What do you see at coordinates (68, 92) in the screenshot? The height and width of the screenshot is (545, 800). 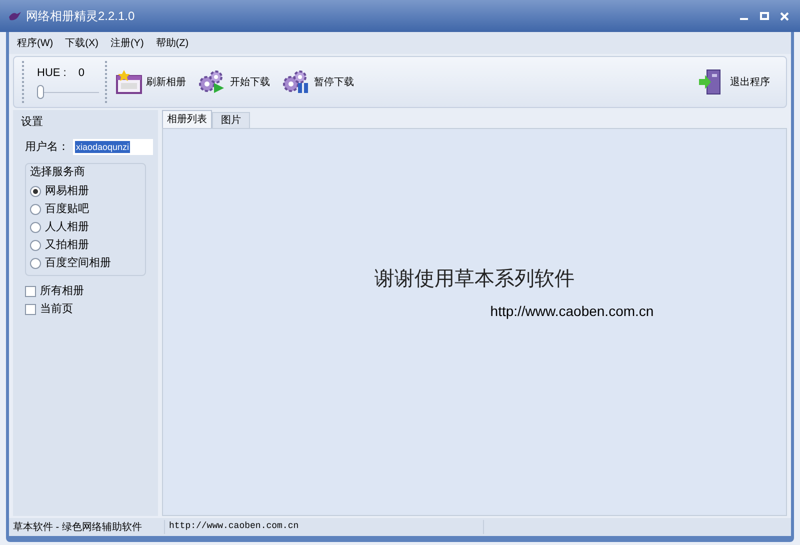 I see `hue-slider` at bounding box center [68, 92].